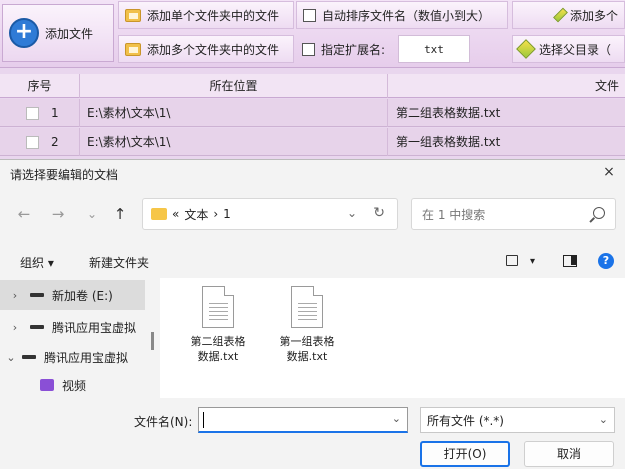  What do you see at coordinates (570, 261) in the screenshot?
I see `preview-pane-icon` at bounding box center [570, 261].